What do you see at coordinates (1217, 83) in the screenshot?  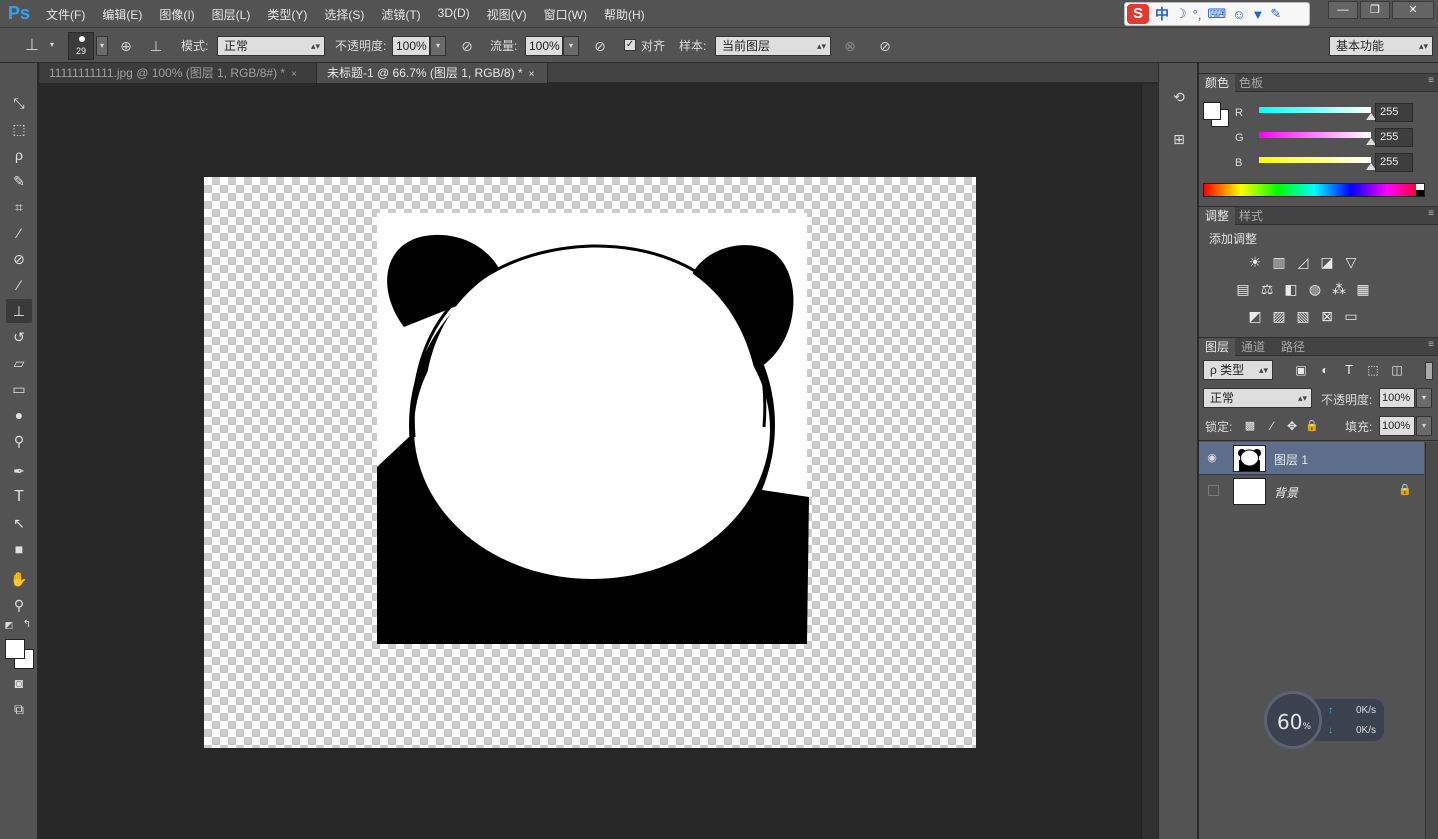 I see `tab-color: 颜色` at bounding box center [1217, 83].